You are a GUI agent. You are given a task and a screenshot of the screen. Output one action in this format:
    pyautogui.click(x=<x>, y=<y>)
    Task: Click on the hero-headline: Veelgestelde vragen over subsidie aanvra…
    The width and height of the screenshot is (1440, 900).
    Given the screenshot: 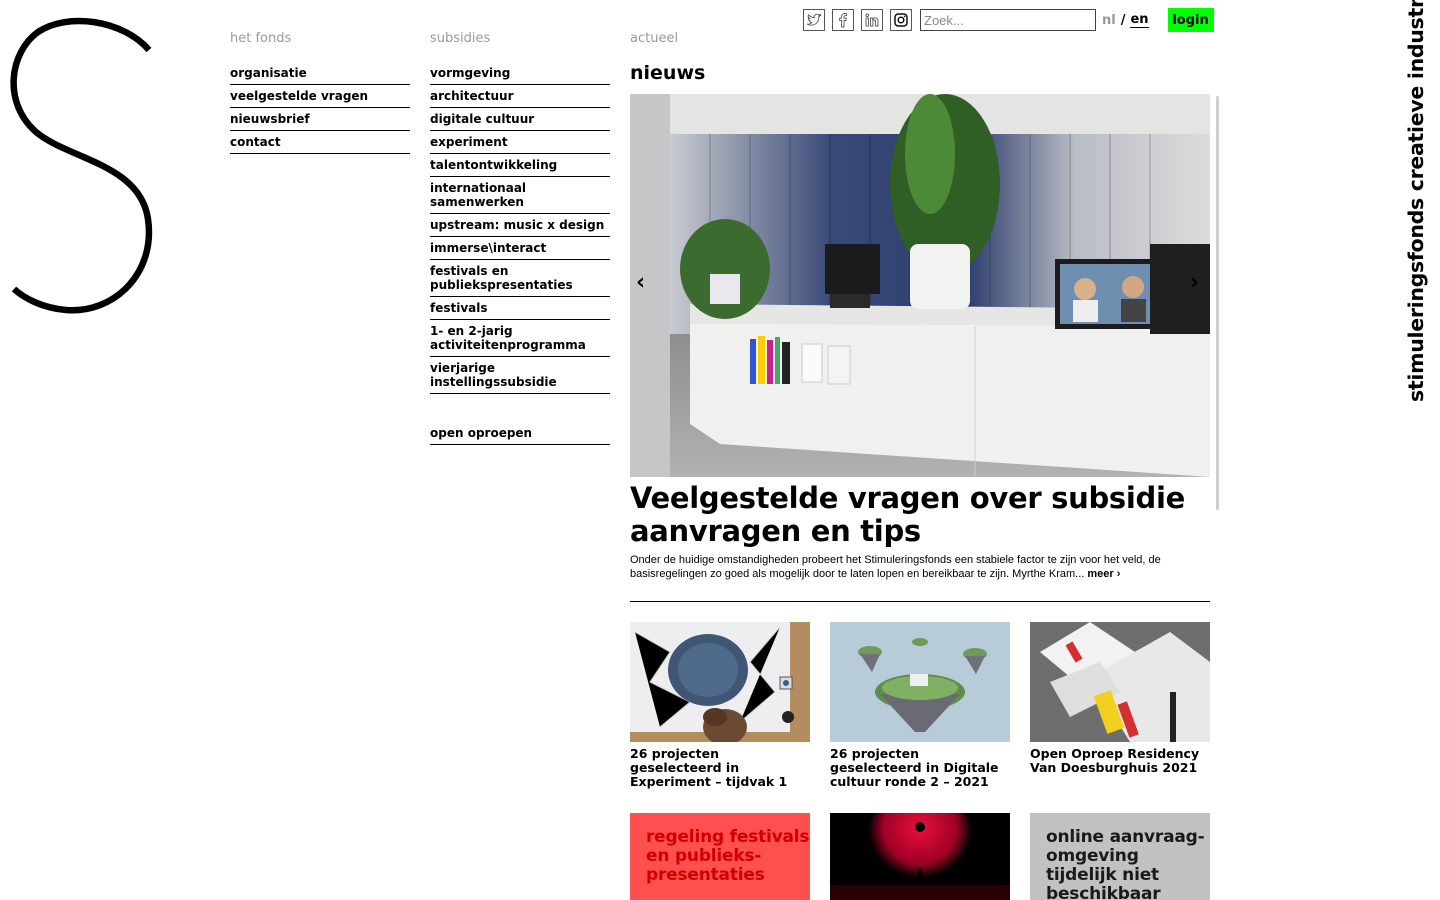 What is the action you would take?
    pyautogui.click(x=920, y=515)
    